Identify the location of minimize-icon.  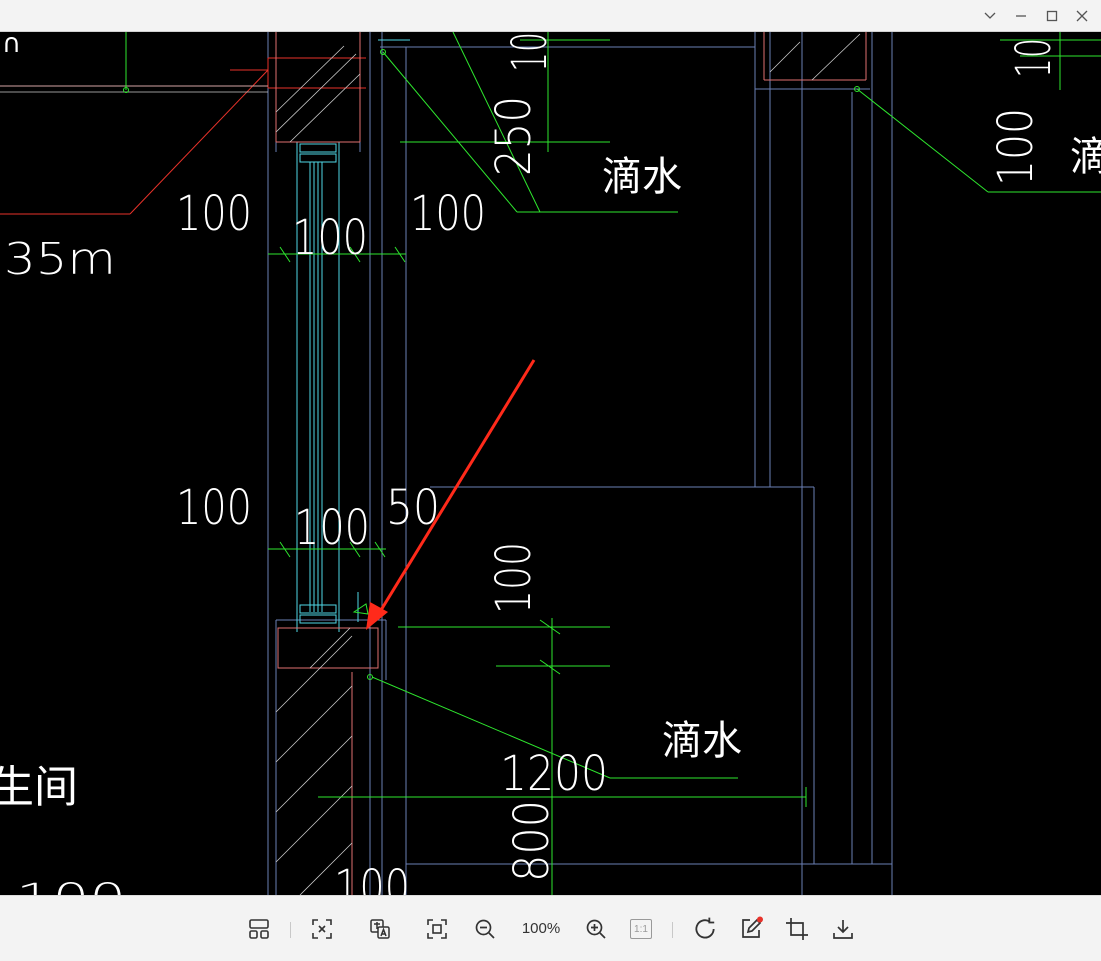
(1021, 16).